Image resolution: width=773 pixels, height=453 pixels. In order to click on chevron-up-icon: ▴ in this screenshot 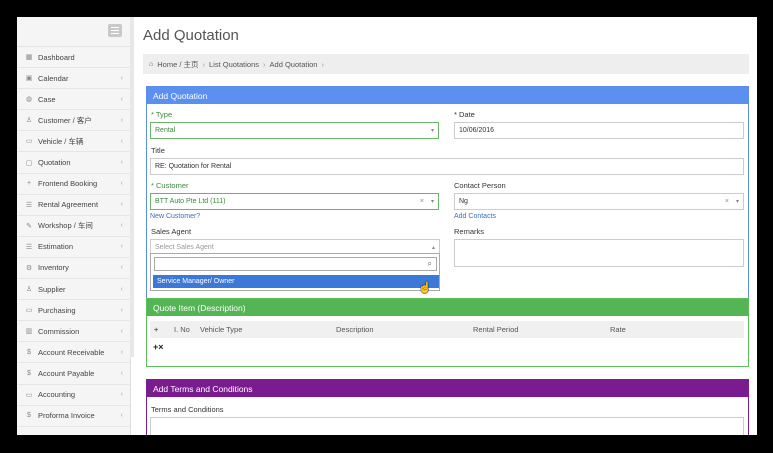, I will do `click(433, 248)`.